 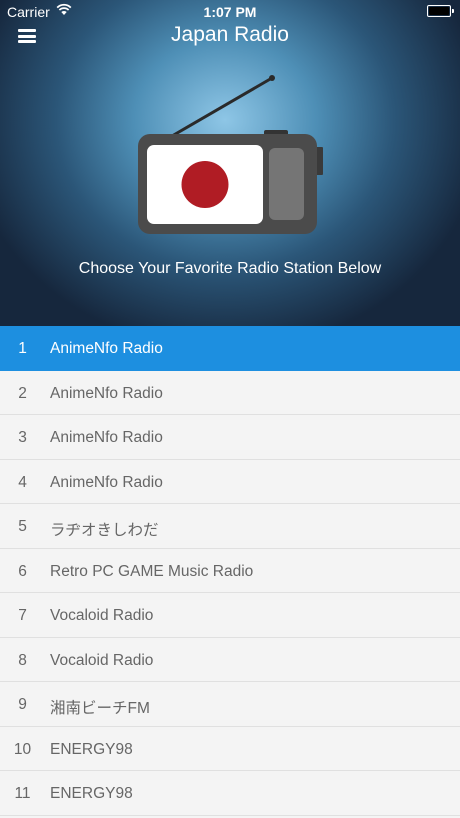 What do you see at coordinates (22, 393) in the screenshot?
I see `station-number: 2` at bounding box center [22, 393].